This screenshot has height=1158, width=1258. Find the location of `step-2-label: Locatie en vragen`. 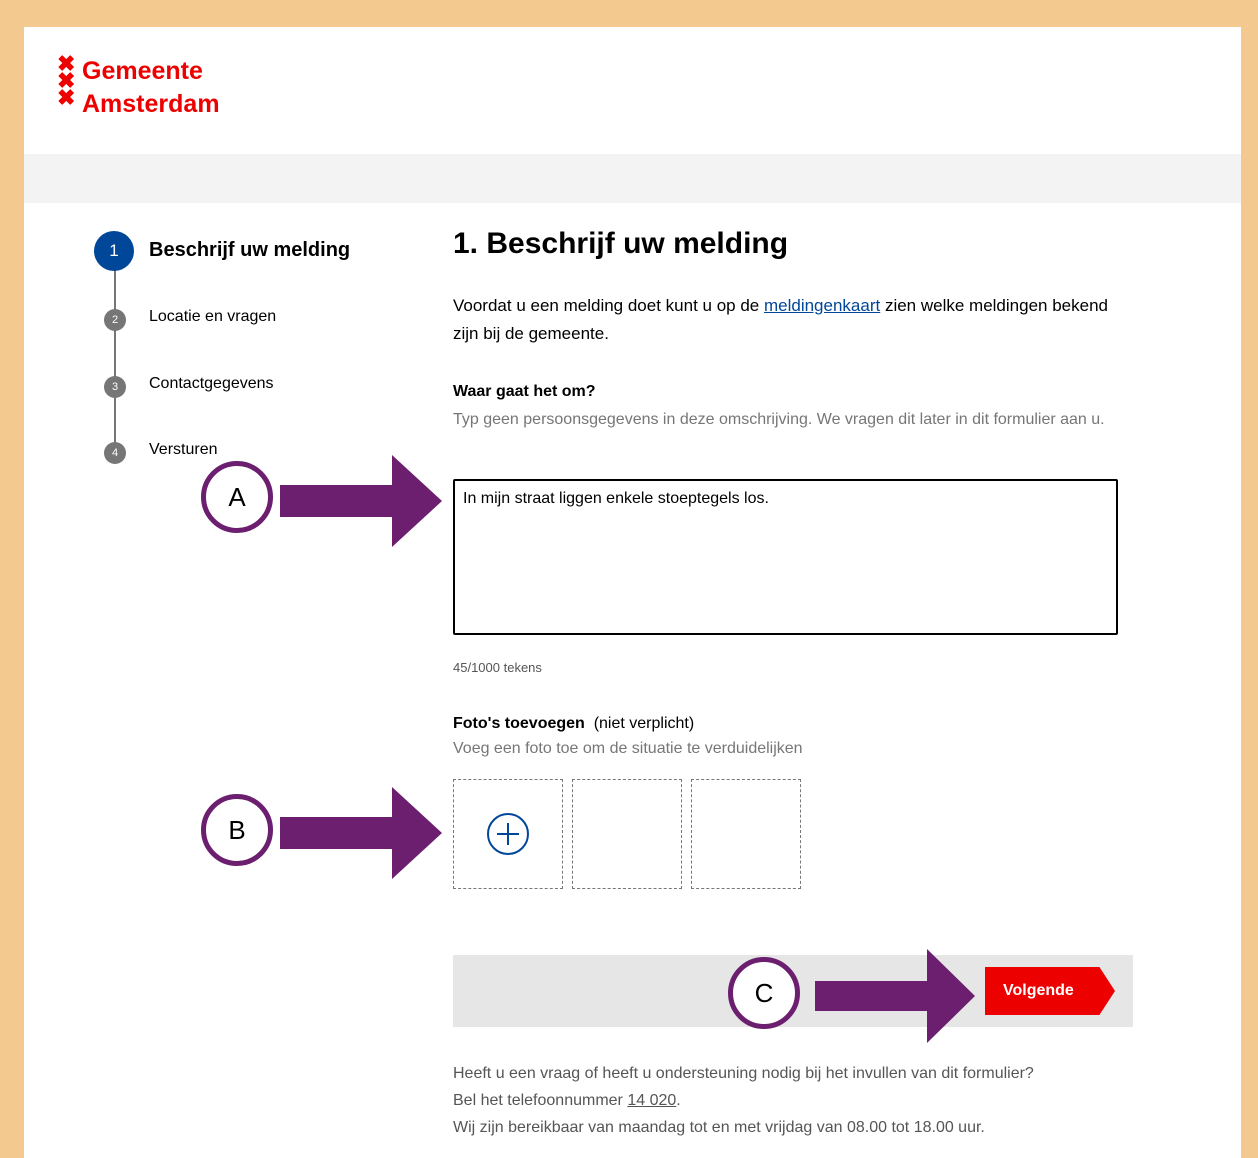

step-2-label: Locatie en vragen is located at coordinates (213, 316).